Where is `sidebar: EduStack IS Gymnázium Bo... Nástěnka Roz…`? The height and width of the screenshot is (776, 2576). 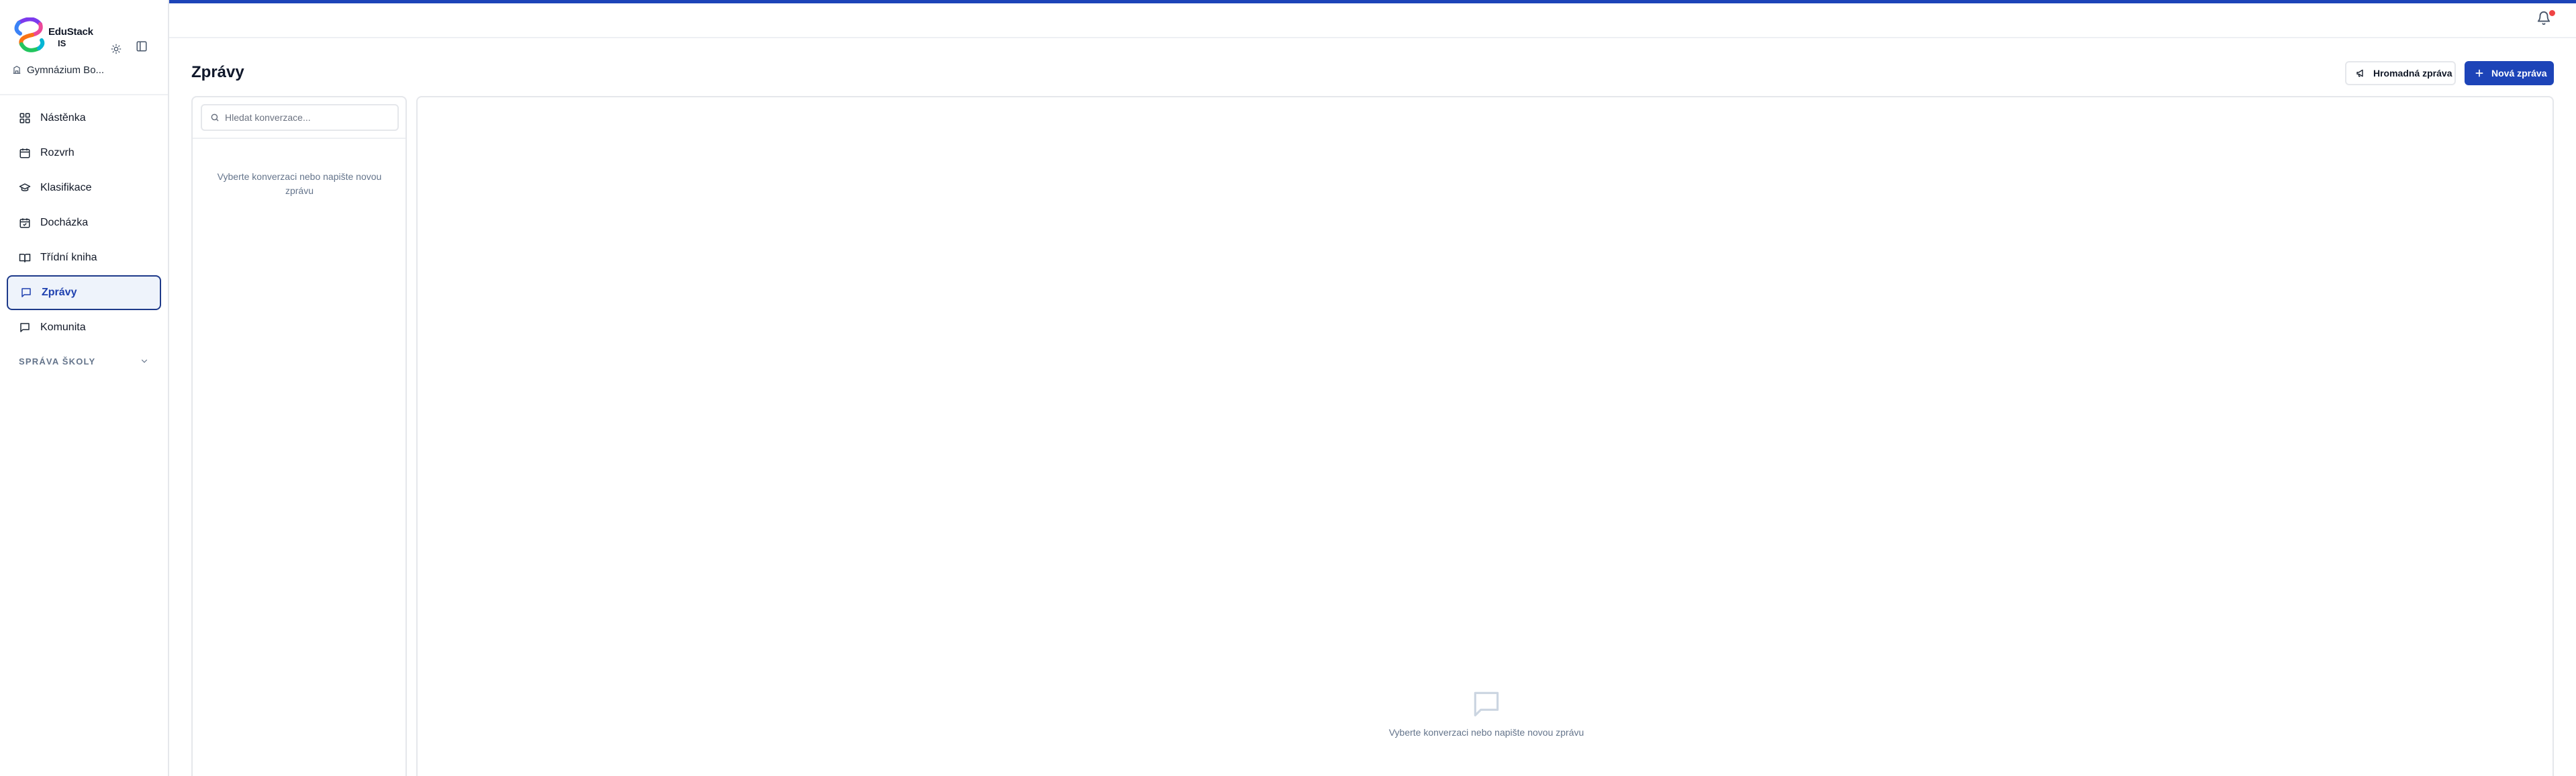 sidebar: EduStack IS Gymnázium Bo... Nástěnka Roz… is located at coordinates (84, 388).